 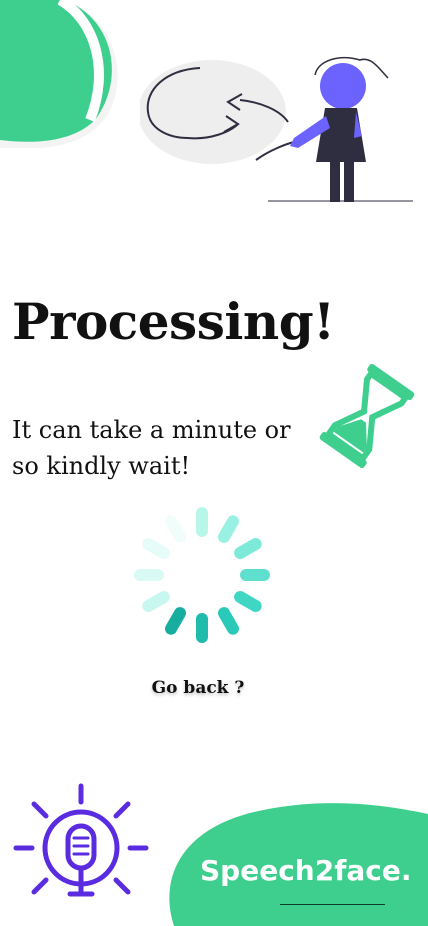 What do you see at coordinates (173, 321) in the screenshot?
I see `page-title: Processing!` at bounding box center [173, 321].